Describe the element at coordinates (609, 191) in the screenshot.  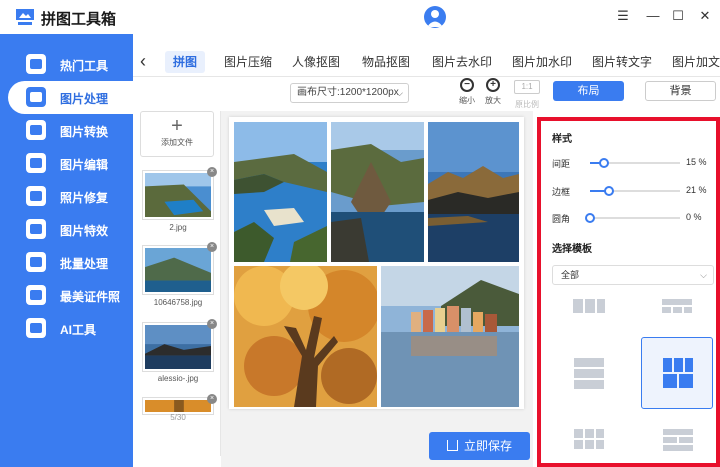
I see `border-slider-handle` at that location.